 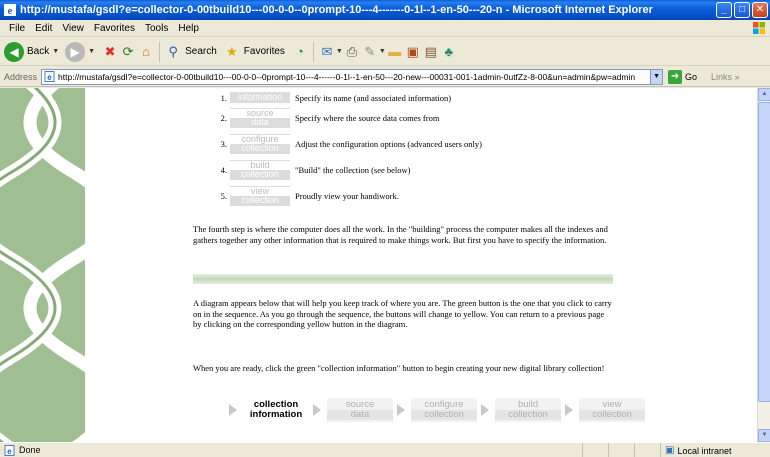 What do you see at coordinates (17, 28) in the screenshot?
I see `menu-file: File` at bounding box center [17, 28].